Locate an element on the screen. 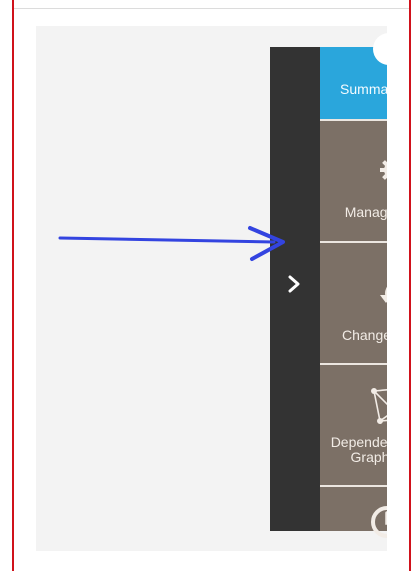 This screenshot has height=571, width=415. sidebar-item-label-line1: Dependency is located at coordinates (358, 442).